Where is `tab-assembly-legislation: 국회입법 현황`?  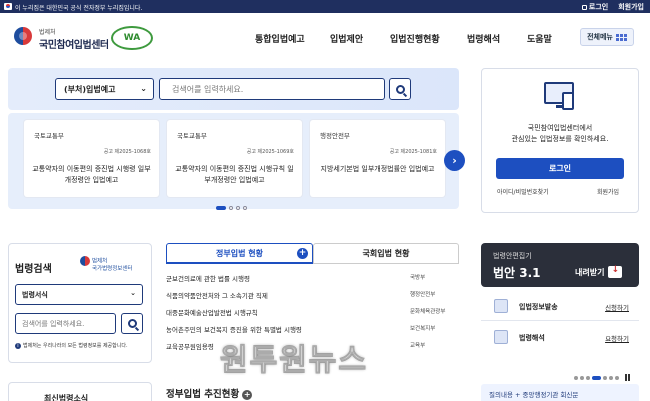
tab-assembly-legislation: 국회입법 현황 is located at coordinates (386, 253).